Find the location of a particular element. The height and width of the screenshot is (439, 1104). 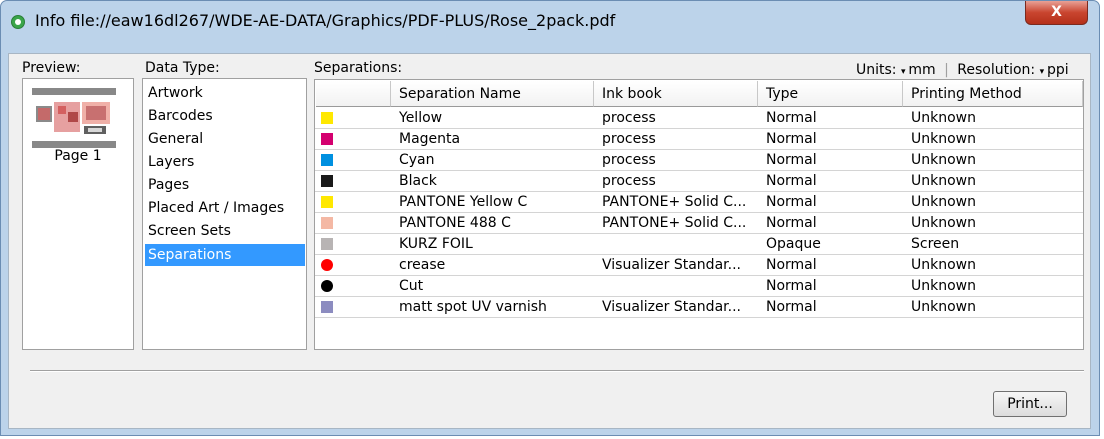

column-header-printing-method: Printing Method is located at coordinates (993, 94).